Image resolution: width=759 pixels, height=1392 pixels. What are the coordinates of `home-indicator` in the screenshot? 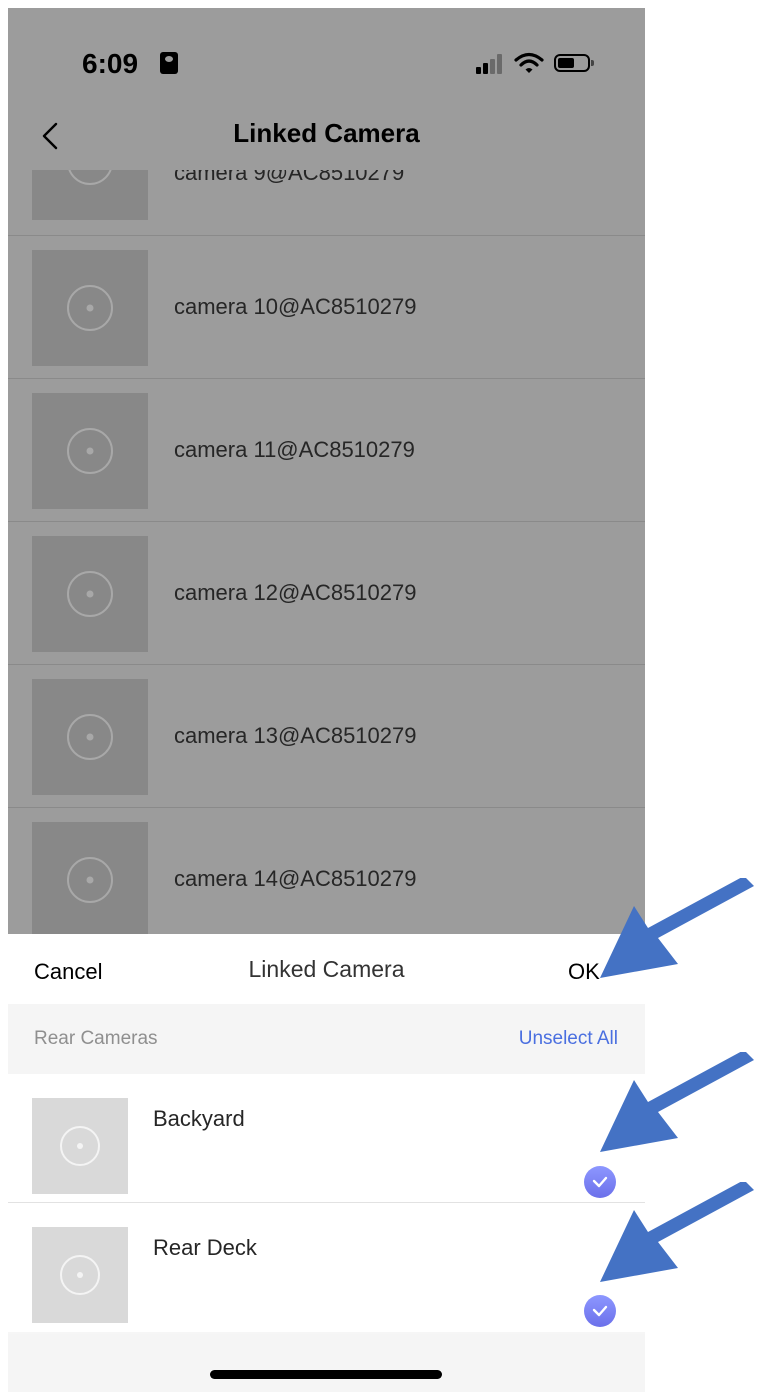 It's located at (326, 1374).